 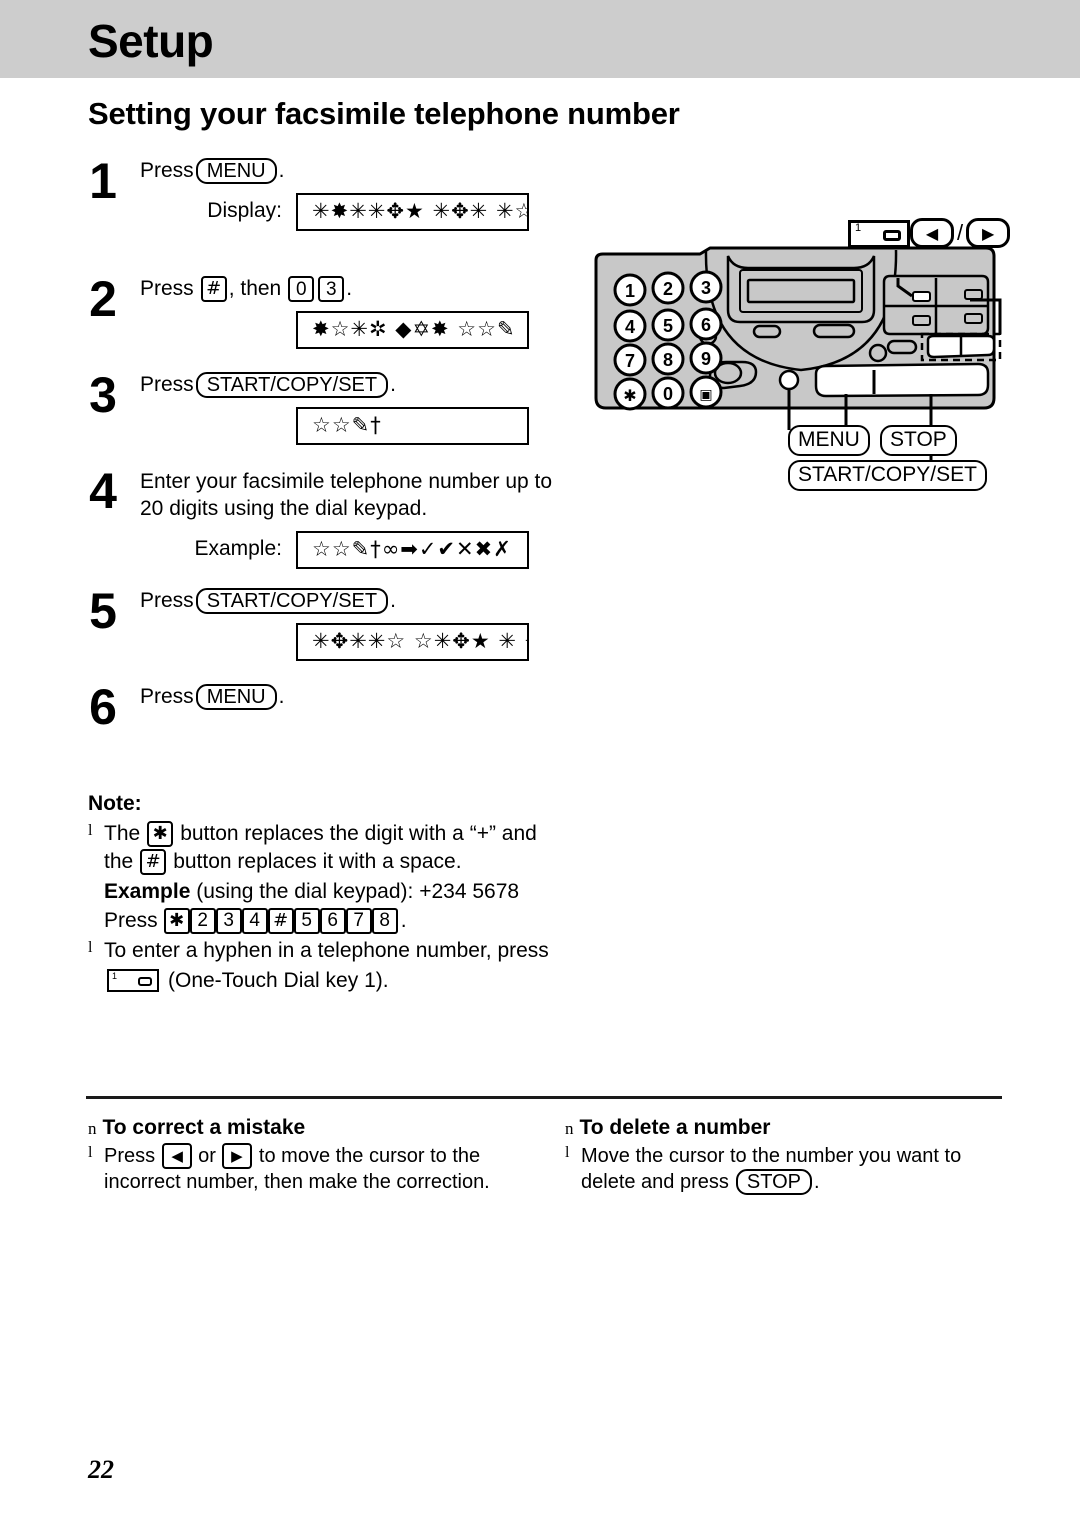 I want to click on figure-label-start: START/COPY/SET, so click(x=887, y=476).